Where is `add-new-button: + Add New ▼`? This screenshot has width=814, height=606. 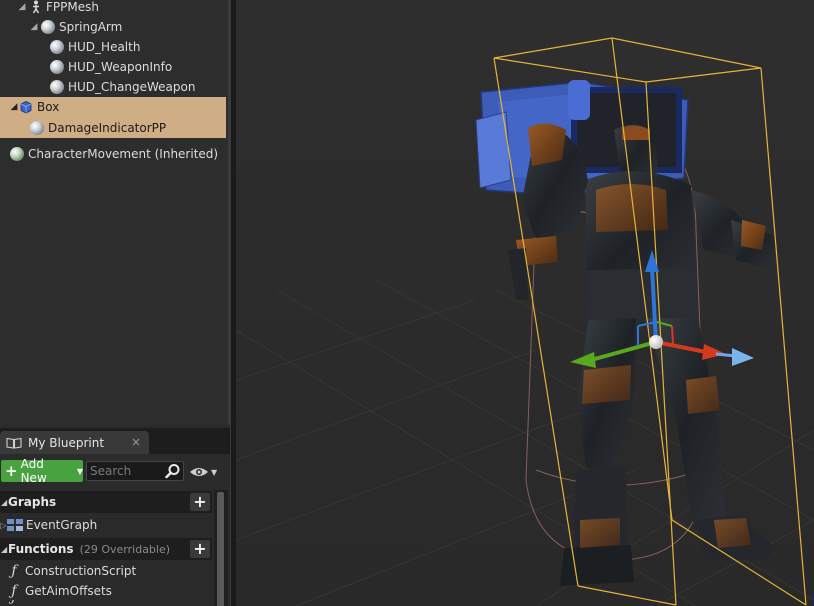
add-new-button: + Add New ▼ is located at coordinates (42, 471).